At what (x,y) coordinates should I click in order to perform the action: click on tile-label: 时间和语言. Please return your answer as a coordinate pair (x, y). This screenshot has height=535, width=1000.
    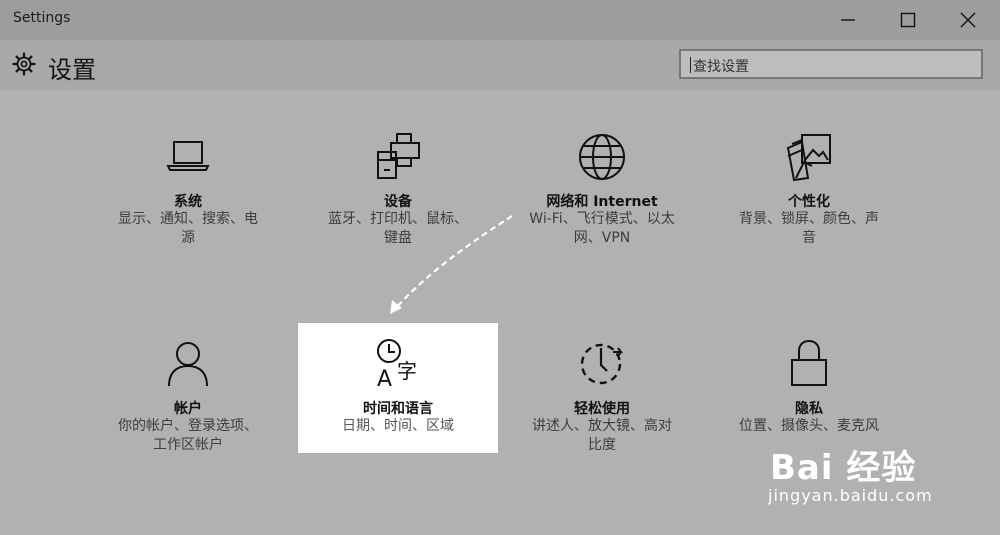
    Looking at the image, I should click on (398, 409).